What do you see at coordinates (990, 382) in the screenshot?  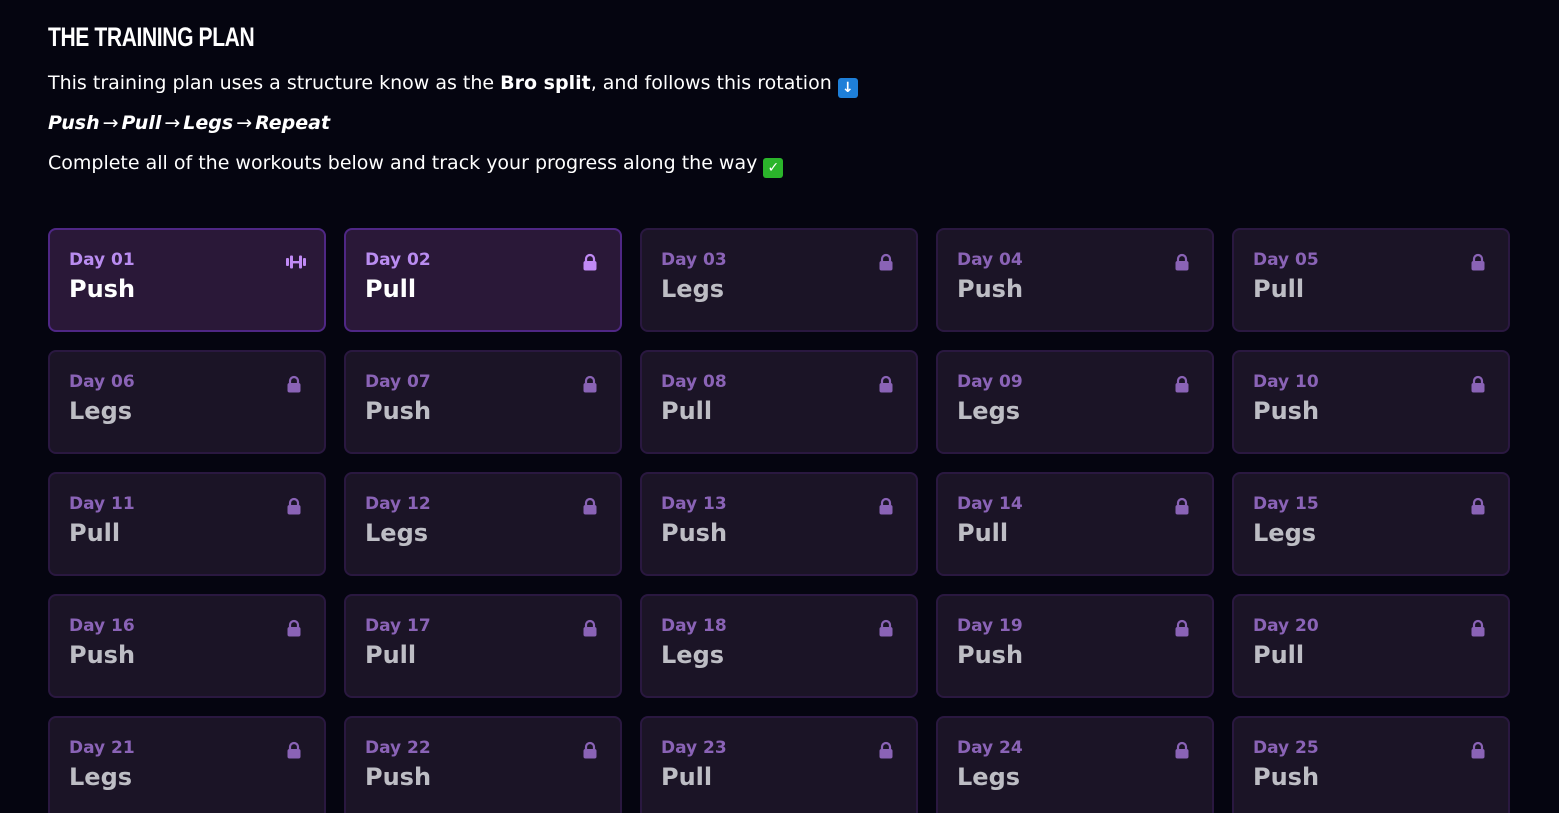 I see `day-number: Day 09` at bounding box center [990, 382].